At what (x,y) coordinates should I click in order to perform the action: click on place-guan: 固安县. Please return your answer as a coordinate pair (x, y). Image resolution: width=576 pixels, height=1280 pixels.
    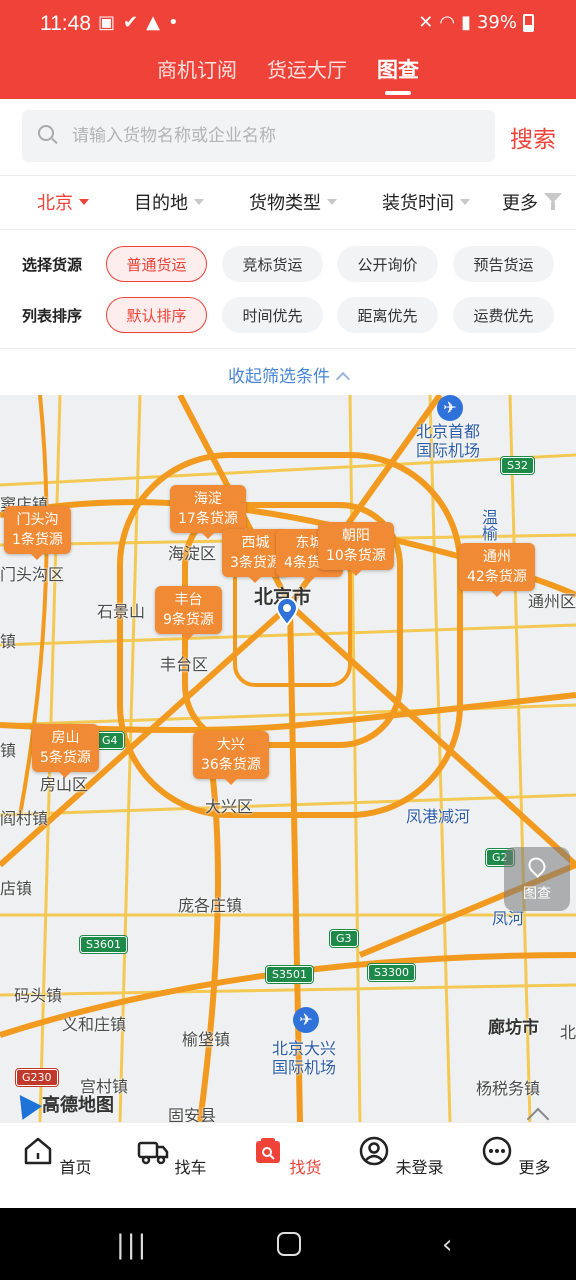
    Looking at the image, I should click on (192, 1114).